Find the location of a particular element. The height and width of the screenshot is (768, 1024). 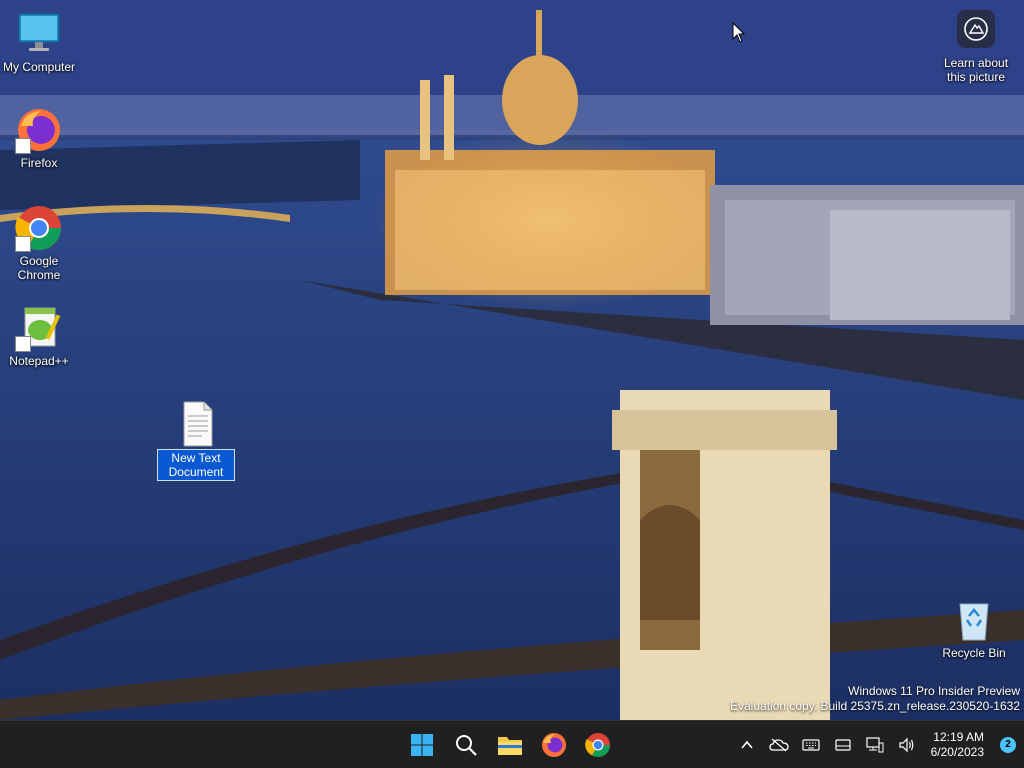

taskbar: 12:19 AM 6/20/2023 2 is located at coordinates (512, 744).